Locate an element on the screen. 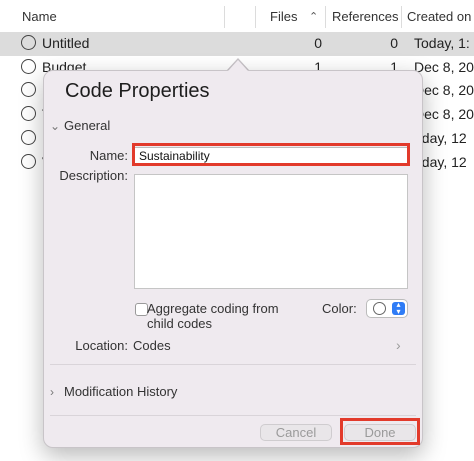 This screenshot has width=474, height=461. row-name: Untitled is located at coordinates (66, 43).